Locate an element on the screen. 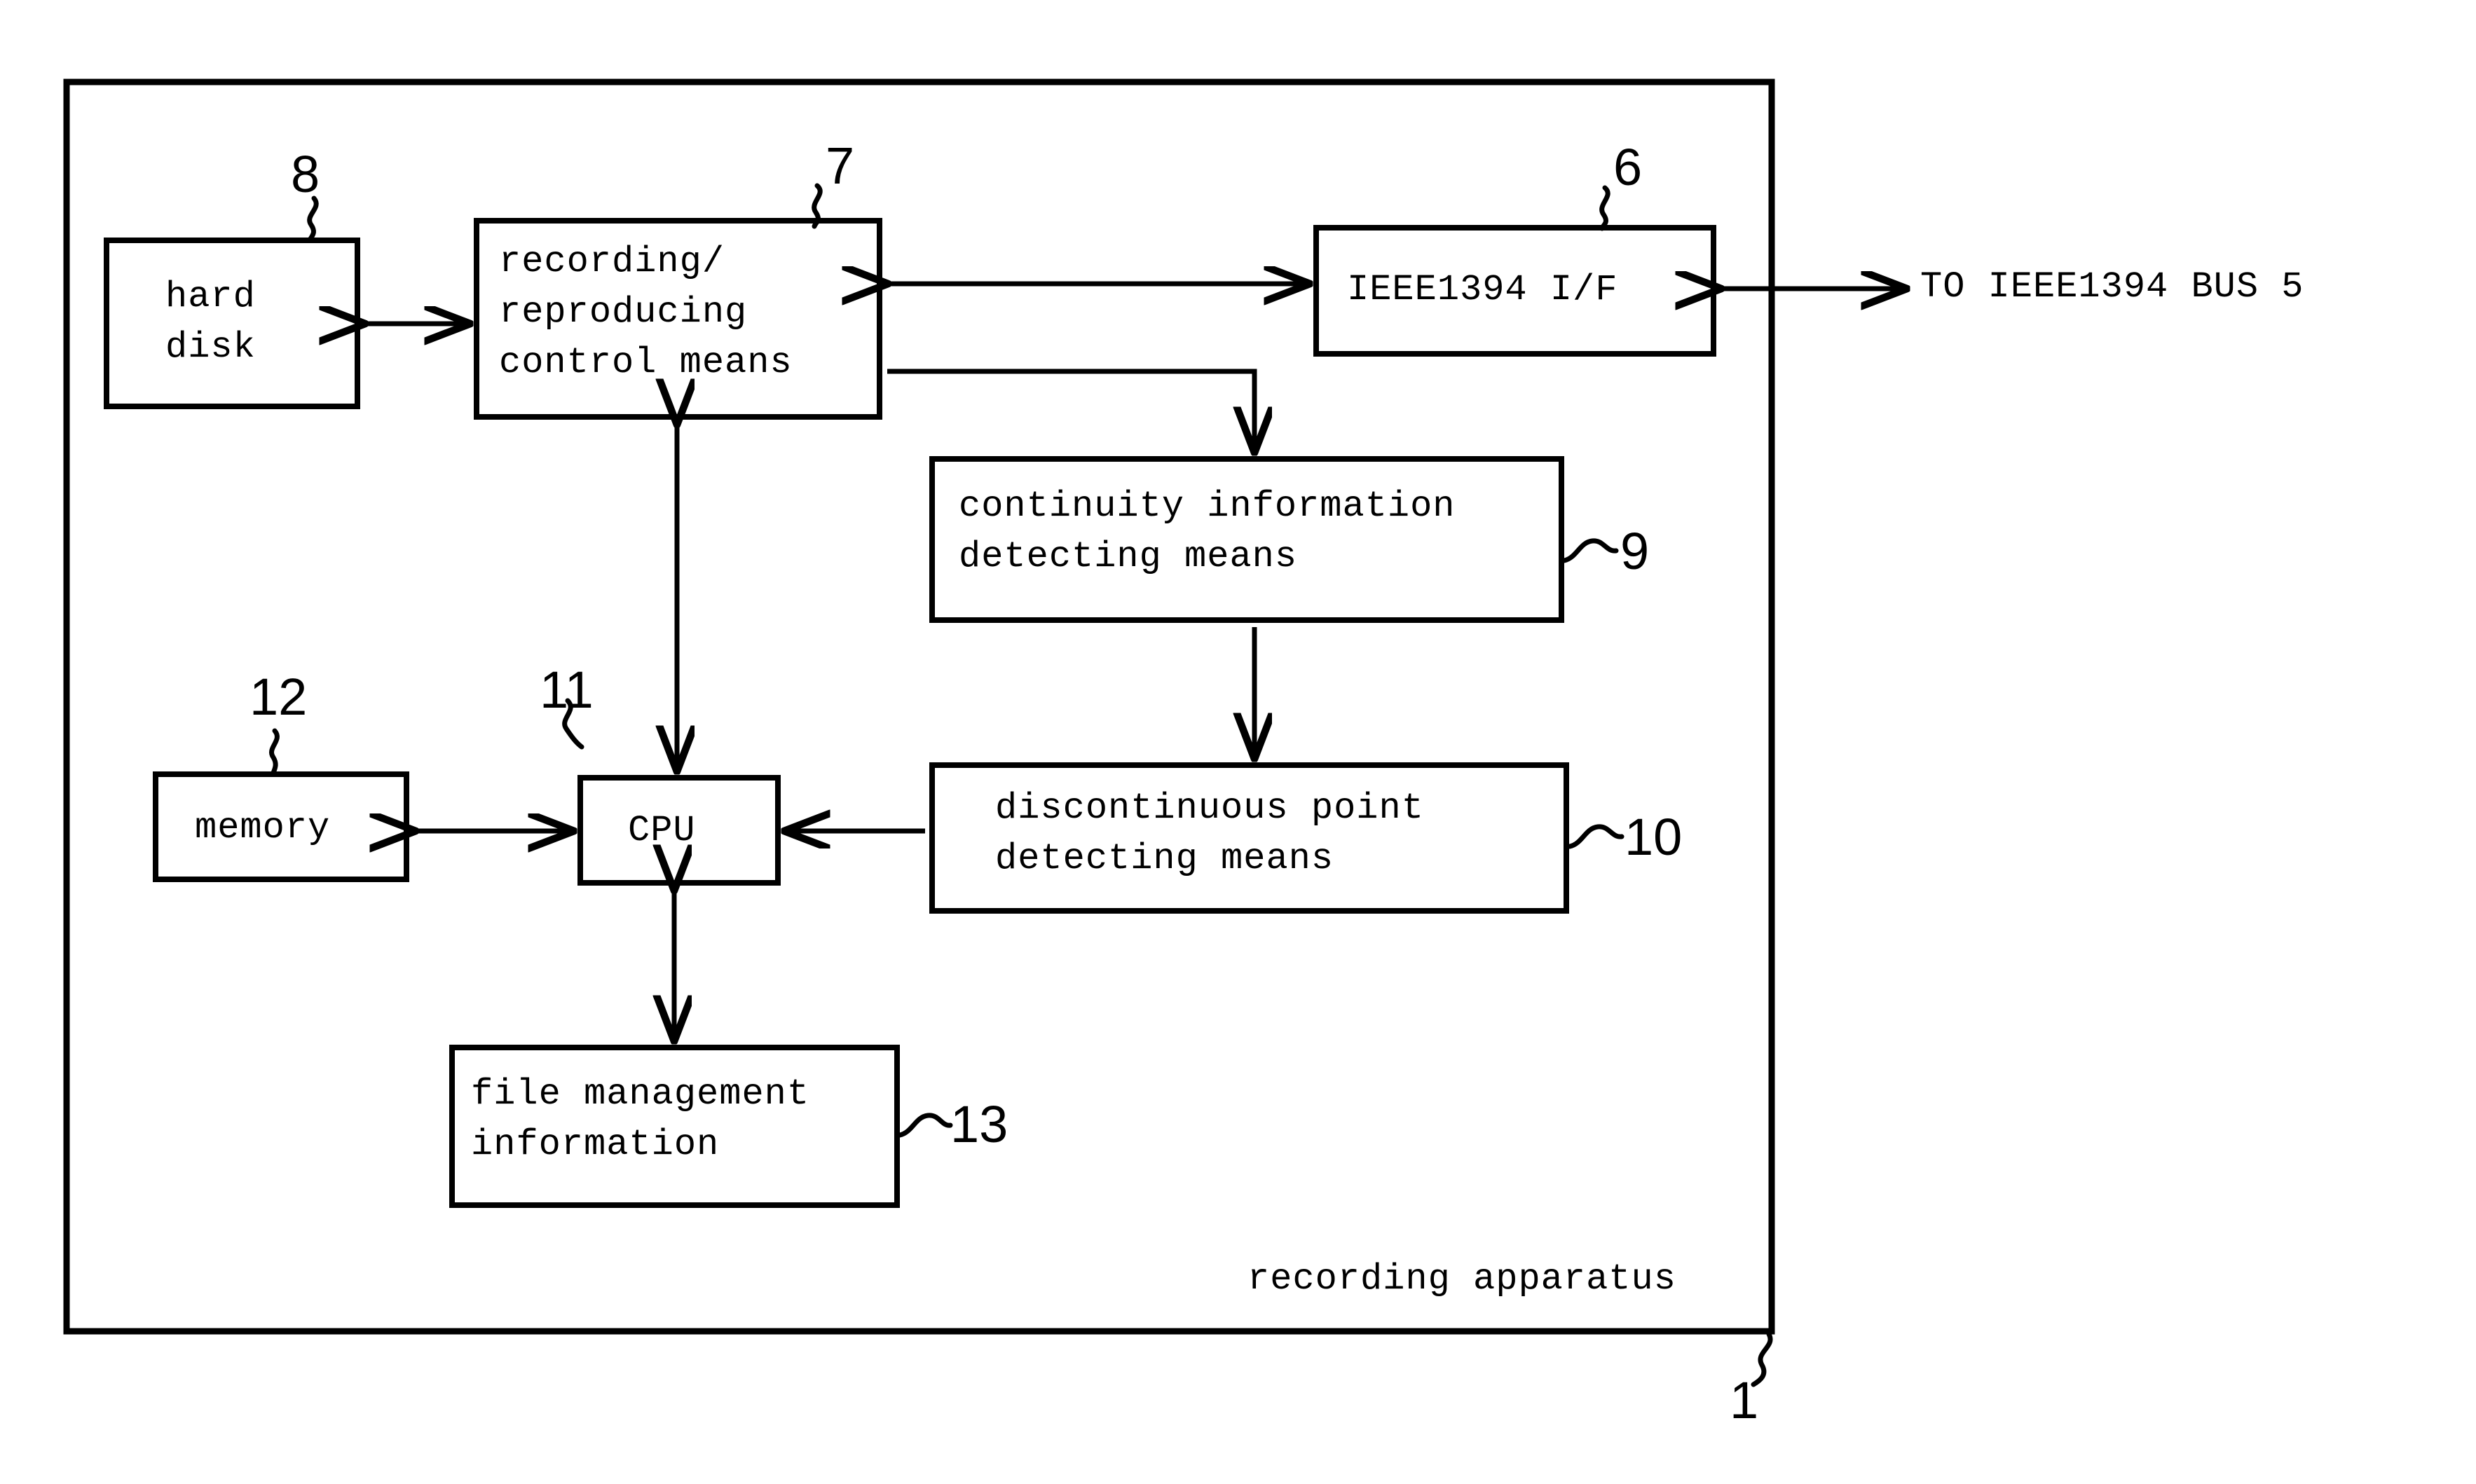 This screenshot has height=1484, width=2476. hard-disk-box is located at coordinates (232, 323).